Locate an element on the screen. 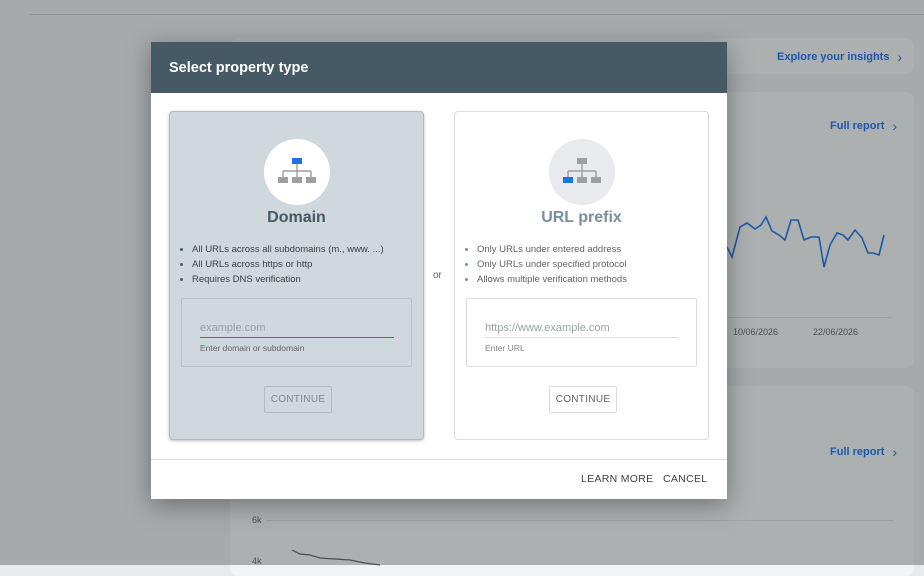 The image size is (924, 576). learn-more-button: LEARN MORE is located at coordinates (617, 479).